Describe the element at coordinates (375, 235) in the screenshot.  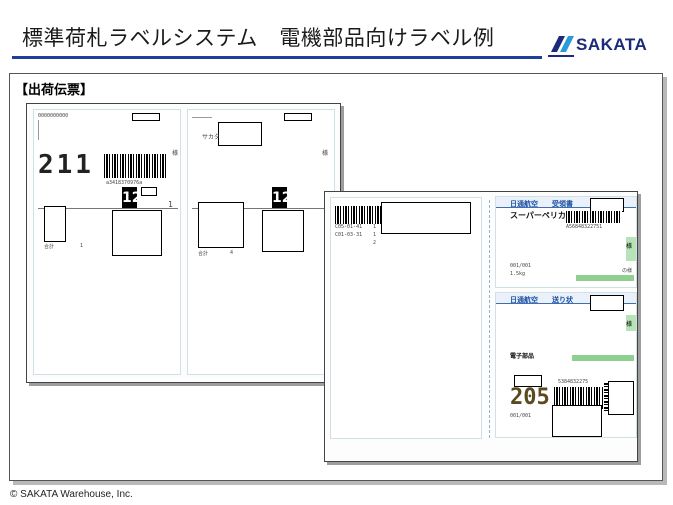
I see `item-qty-2: 1` at that location.